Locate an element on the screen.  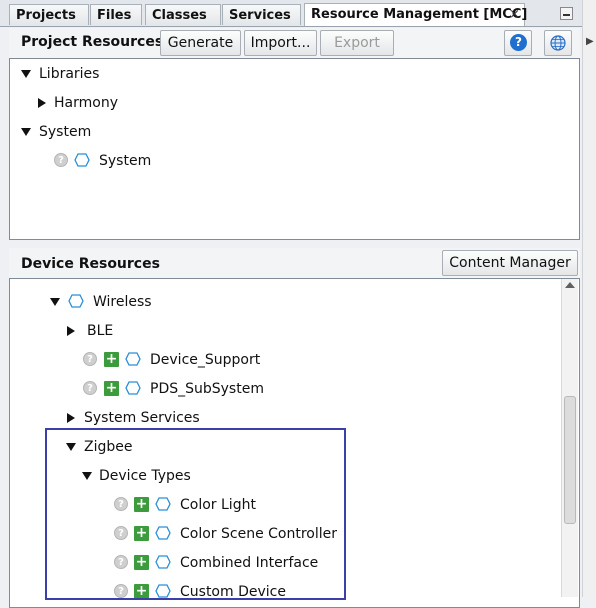
device-resources-header: Device Resources Content Manager is located at coordinates (294, 263).